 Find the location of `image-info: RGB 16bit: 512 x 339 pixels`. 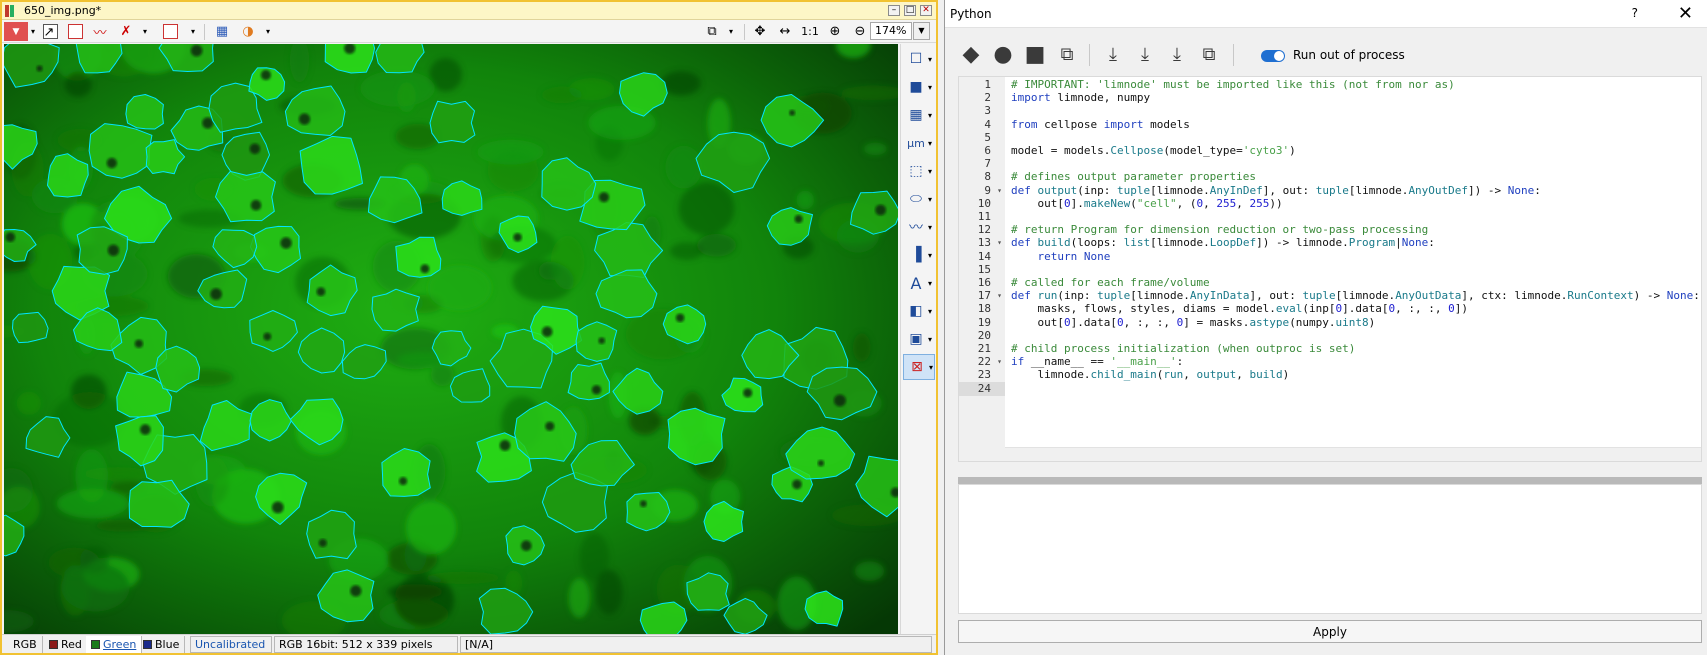

image-info: RGB 16bit: 512 x 339 pixels is located at coordinates (366, 644).